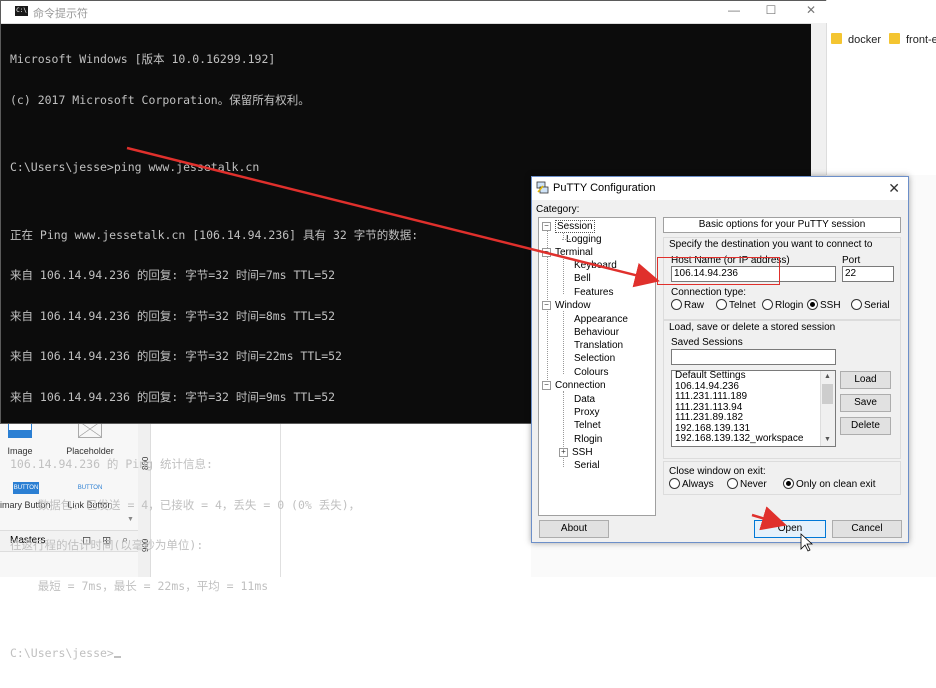 This screenshot has width=936, height=688. What do you see at coordinates (139, 585) in the screenshot?
I see `cmd-line: 最短 = 7ms，最长 = 22ms，平均 = 11ms` at bounding box center [139, 585].